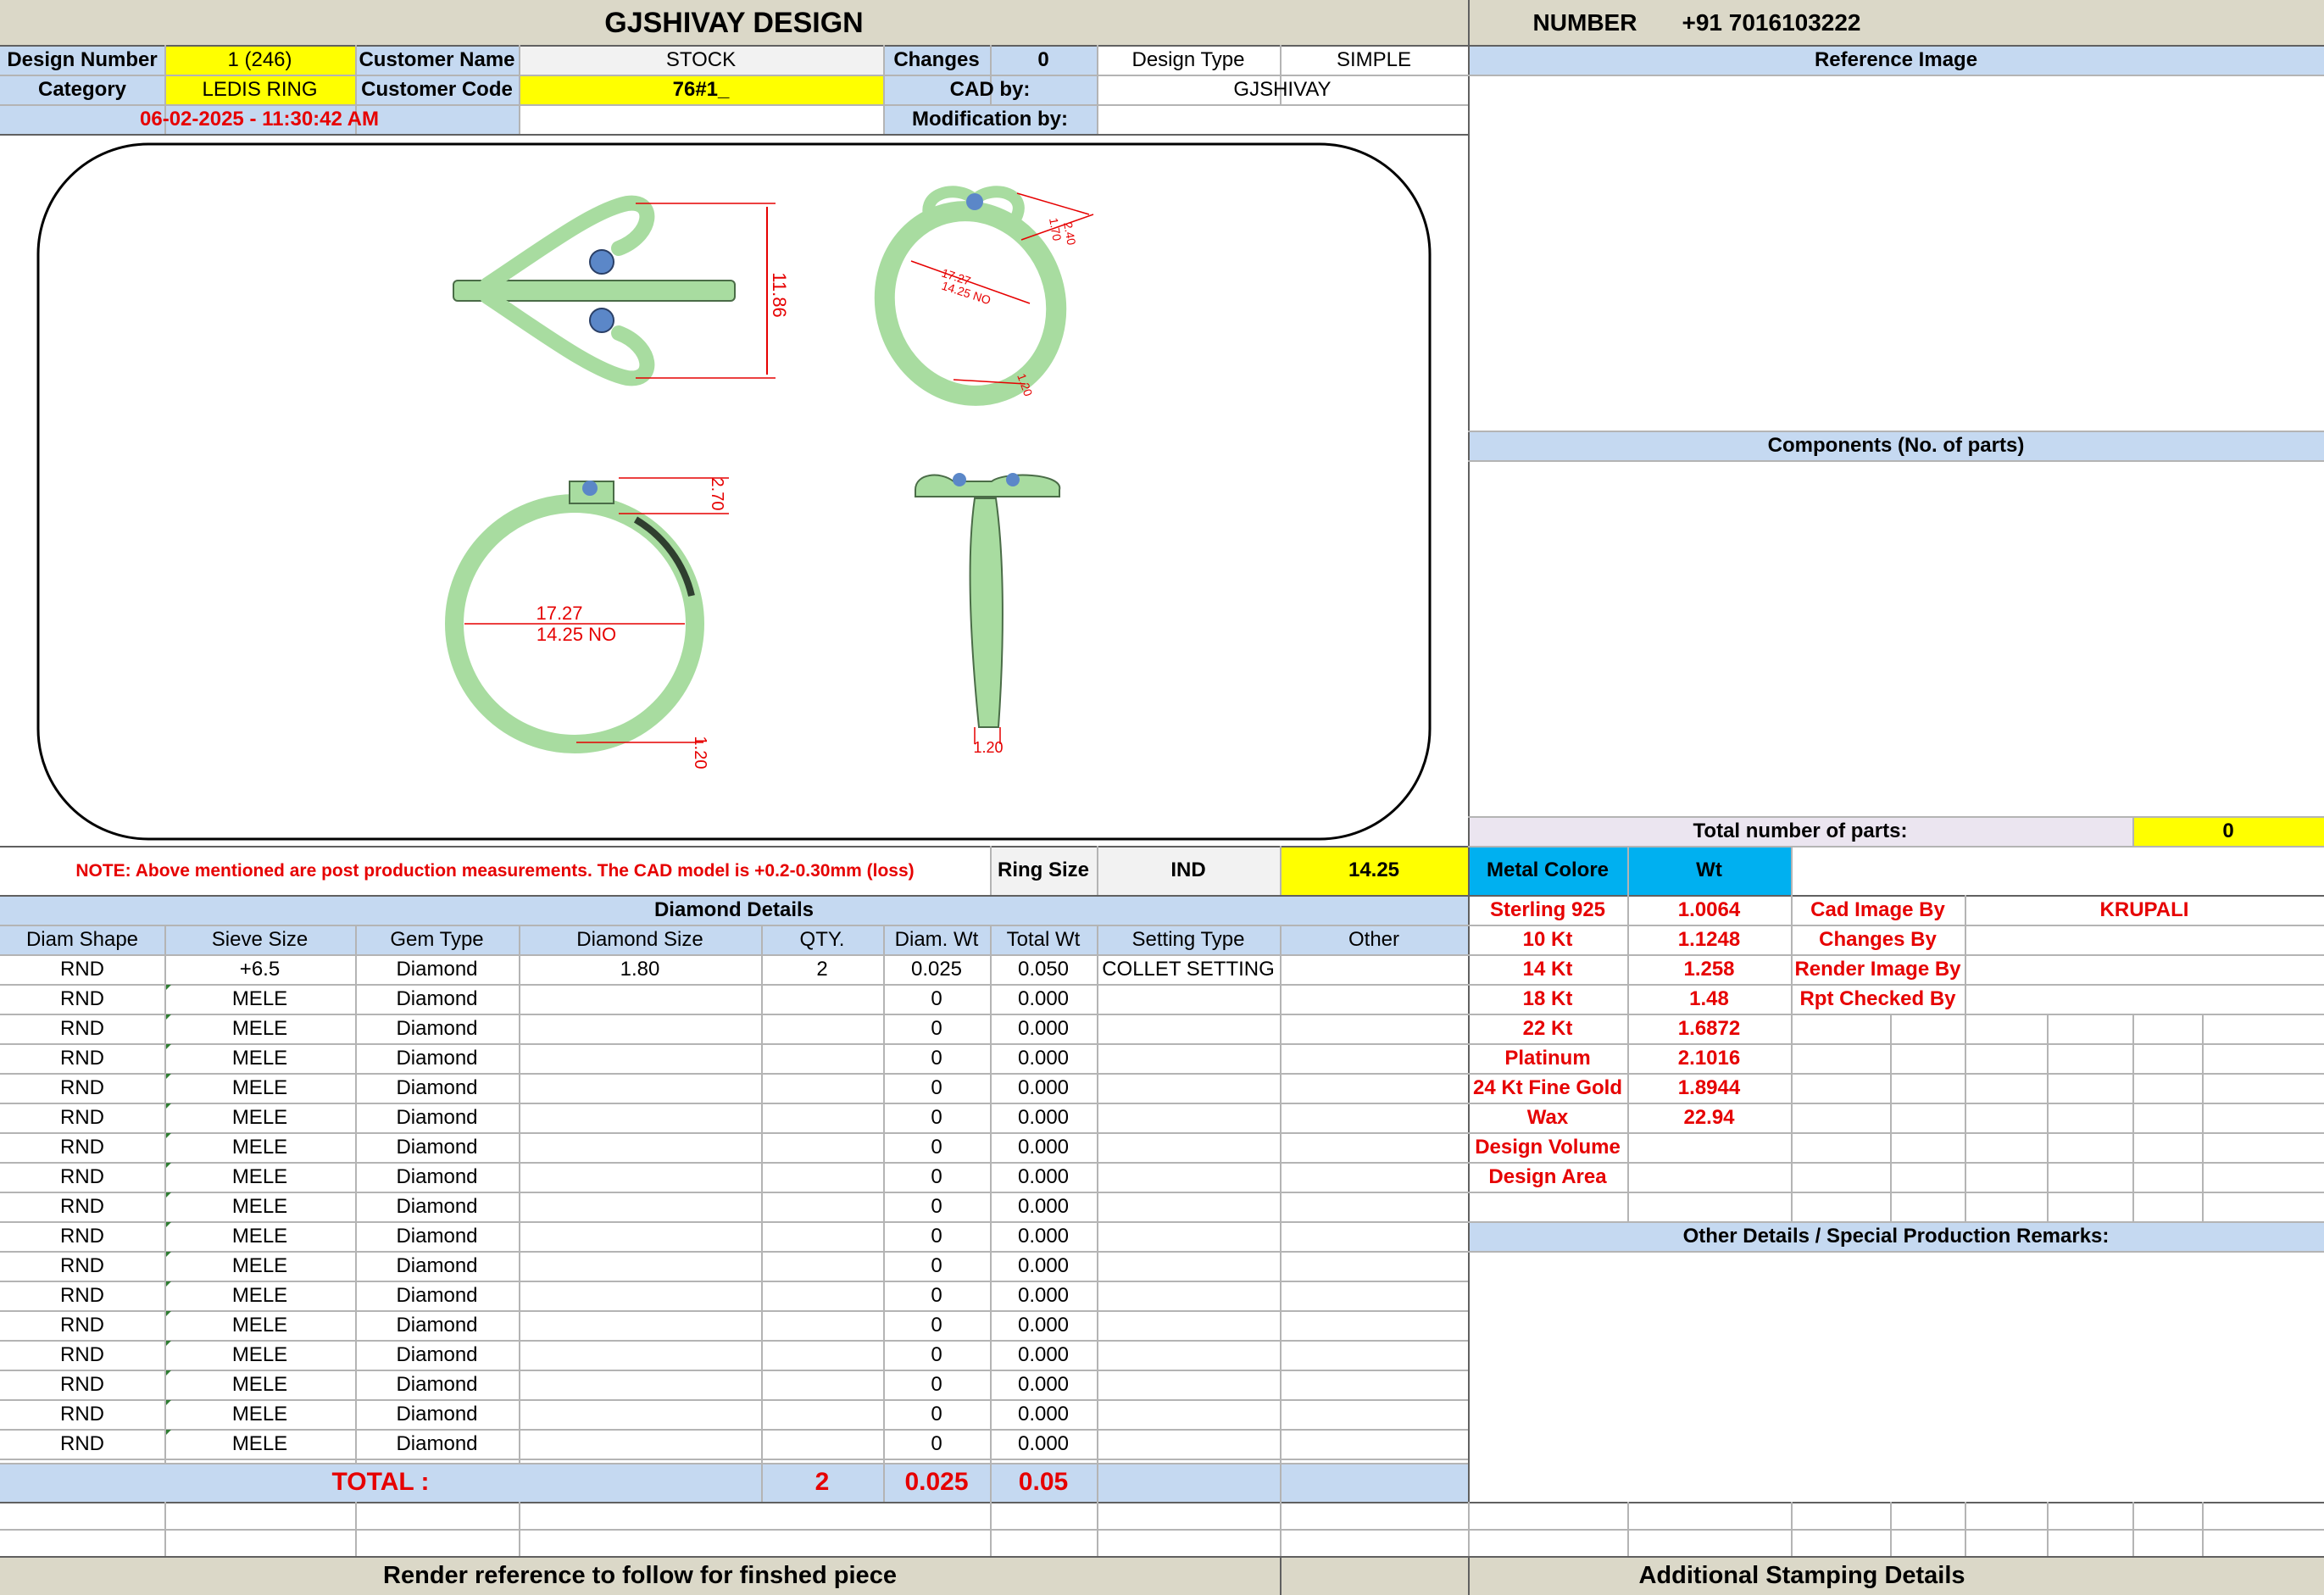 Image resolution: width=2324 pixels, height=1595 pixels. Describe the element at coordinates (701, 60) in the screenshot. I see `customer-name-value: STOCK` at that location.